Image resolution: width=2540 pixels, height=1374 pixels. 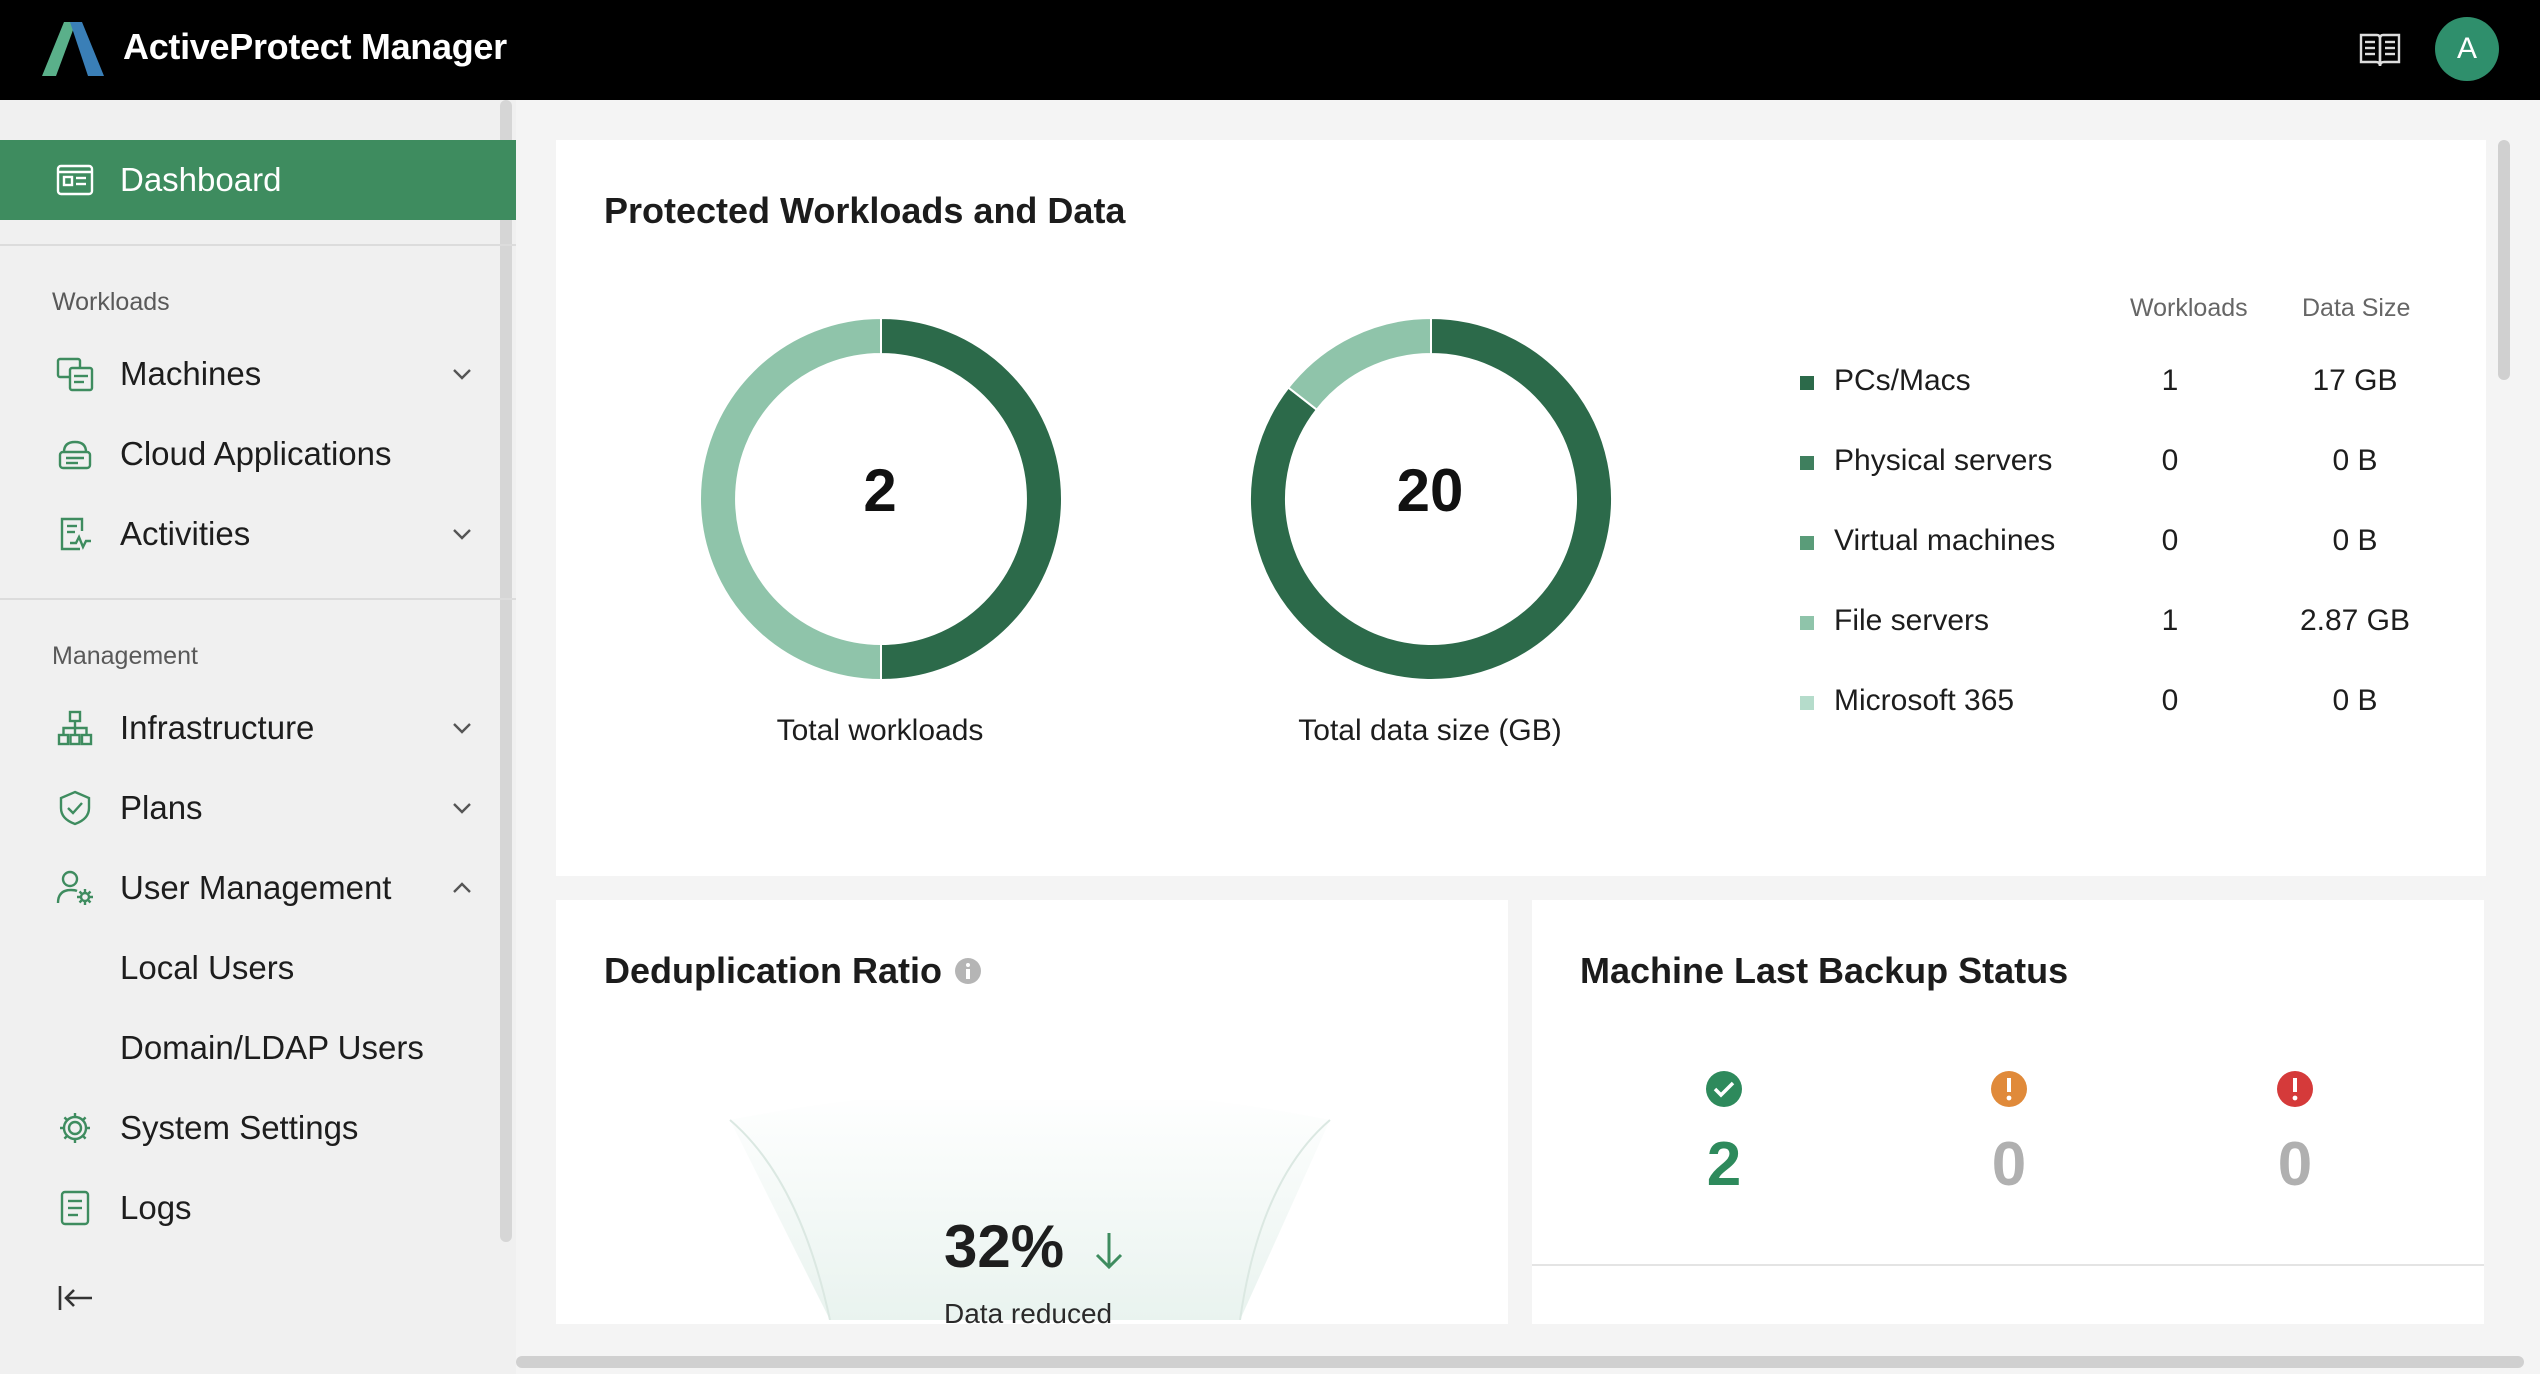 I want to click on legend-data-size: 17 GB, so click(x=2355, y=380).